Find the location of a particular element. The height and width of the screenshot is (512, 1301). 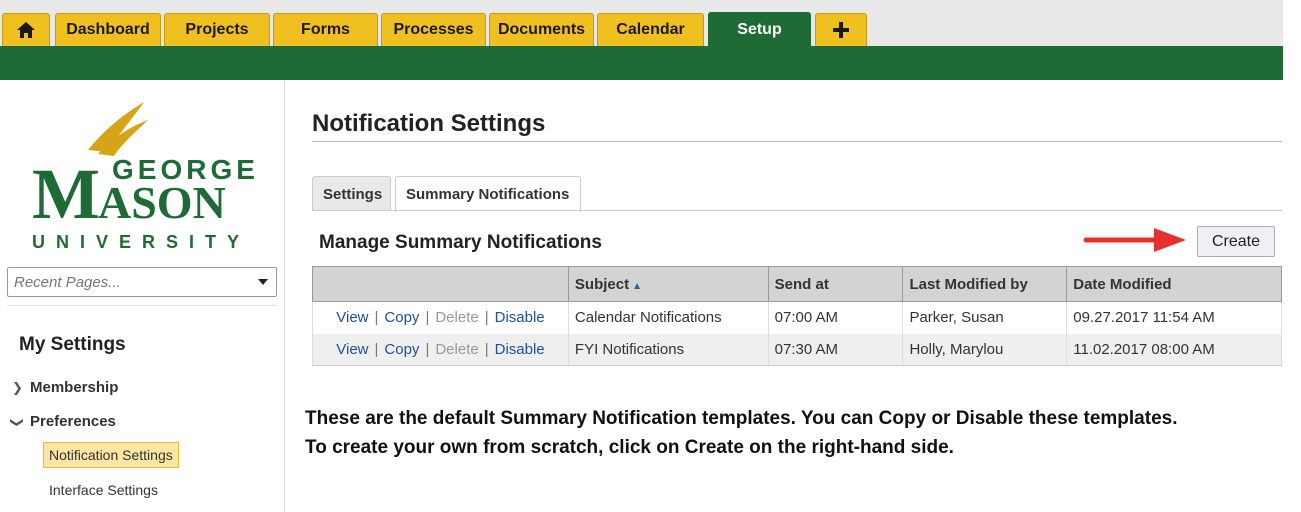

sidebar-section-title: My Settings is located at coordinates (72, 344).